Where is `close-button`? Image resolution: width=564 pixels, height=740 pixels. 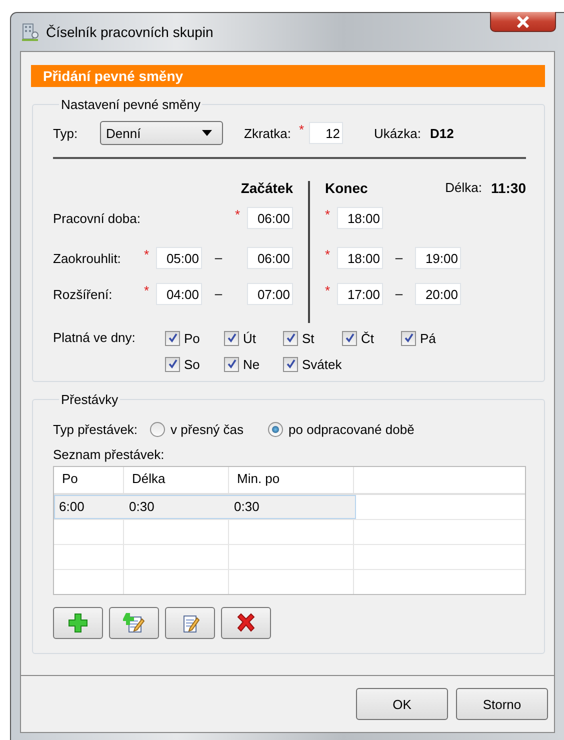 close-button is located at coordinates (523, 22).